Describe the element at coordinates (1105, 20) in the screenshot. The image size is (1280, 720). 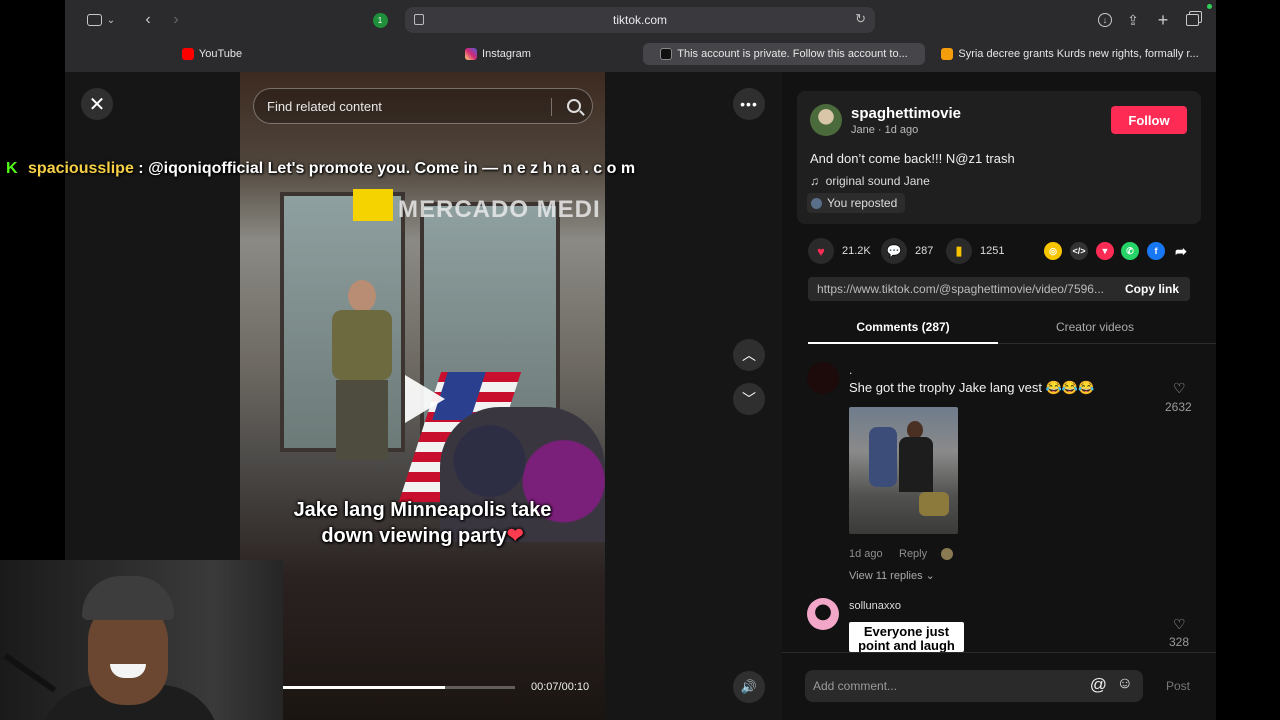
I see `downloads-button: ↓` at that location.